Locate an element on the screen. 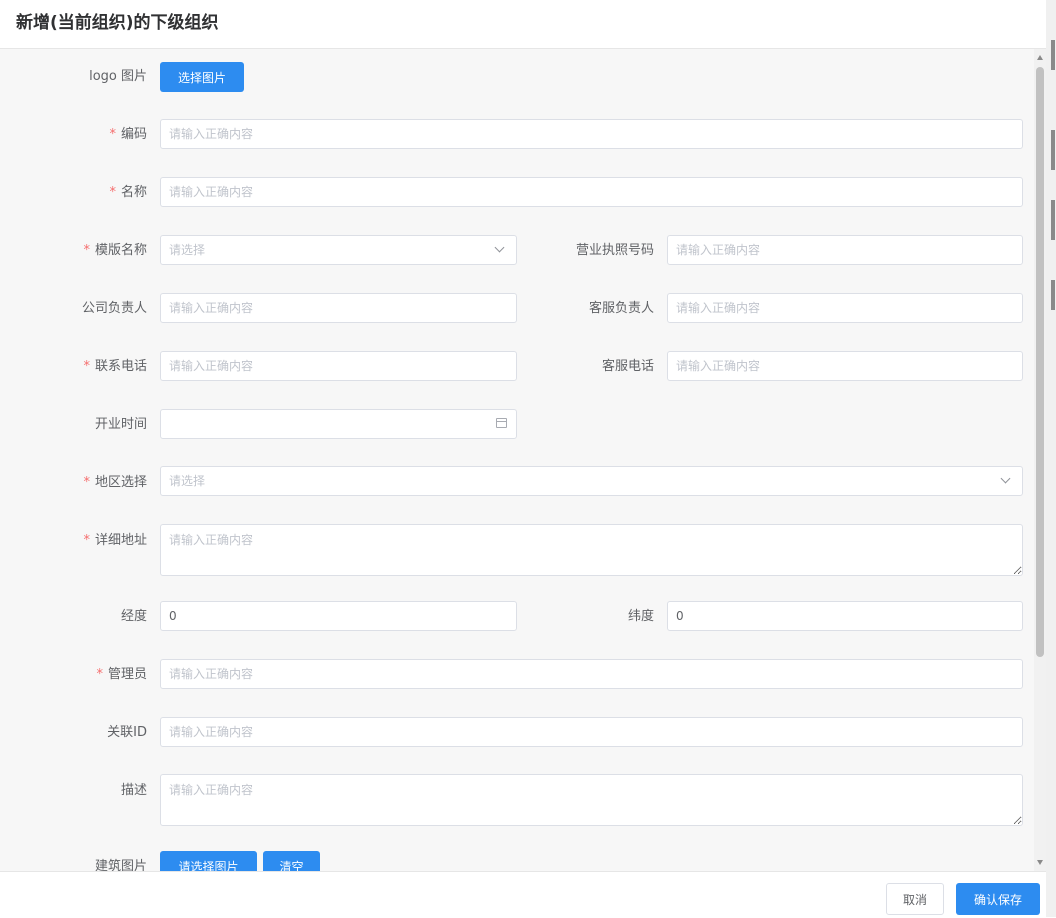 The height and width of the screenshot is (918, 1056). service-phone-input is located at coordinates (845, 366).